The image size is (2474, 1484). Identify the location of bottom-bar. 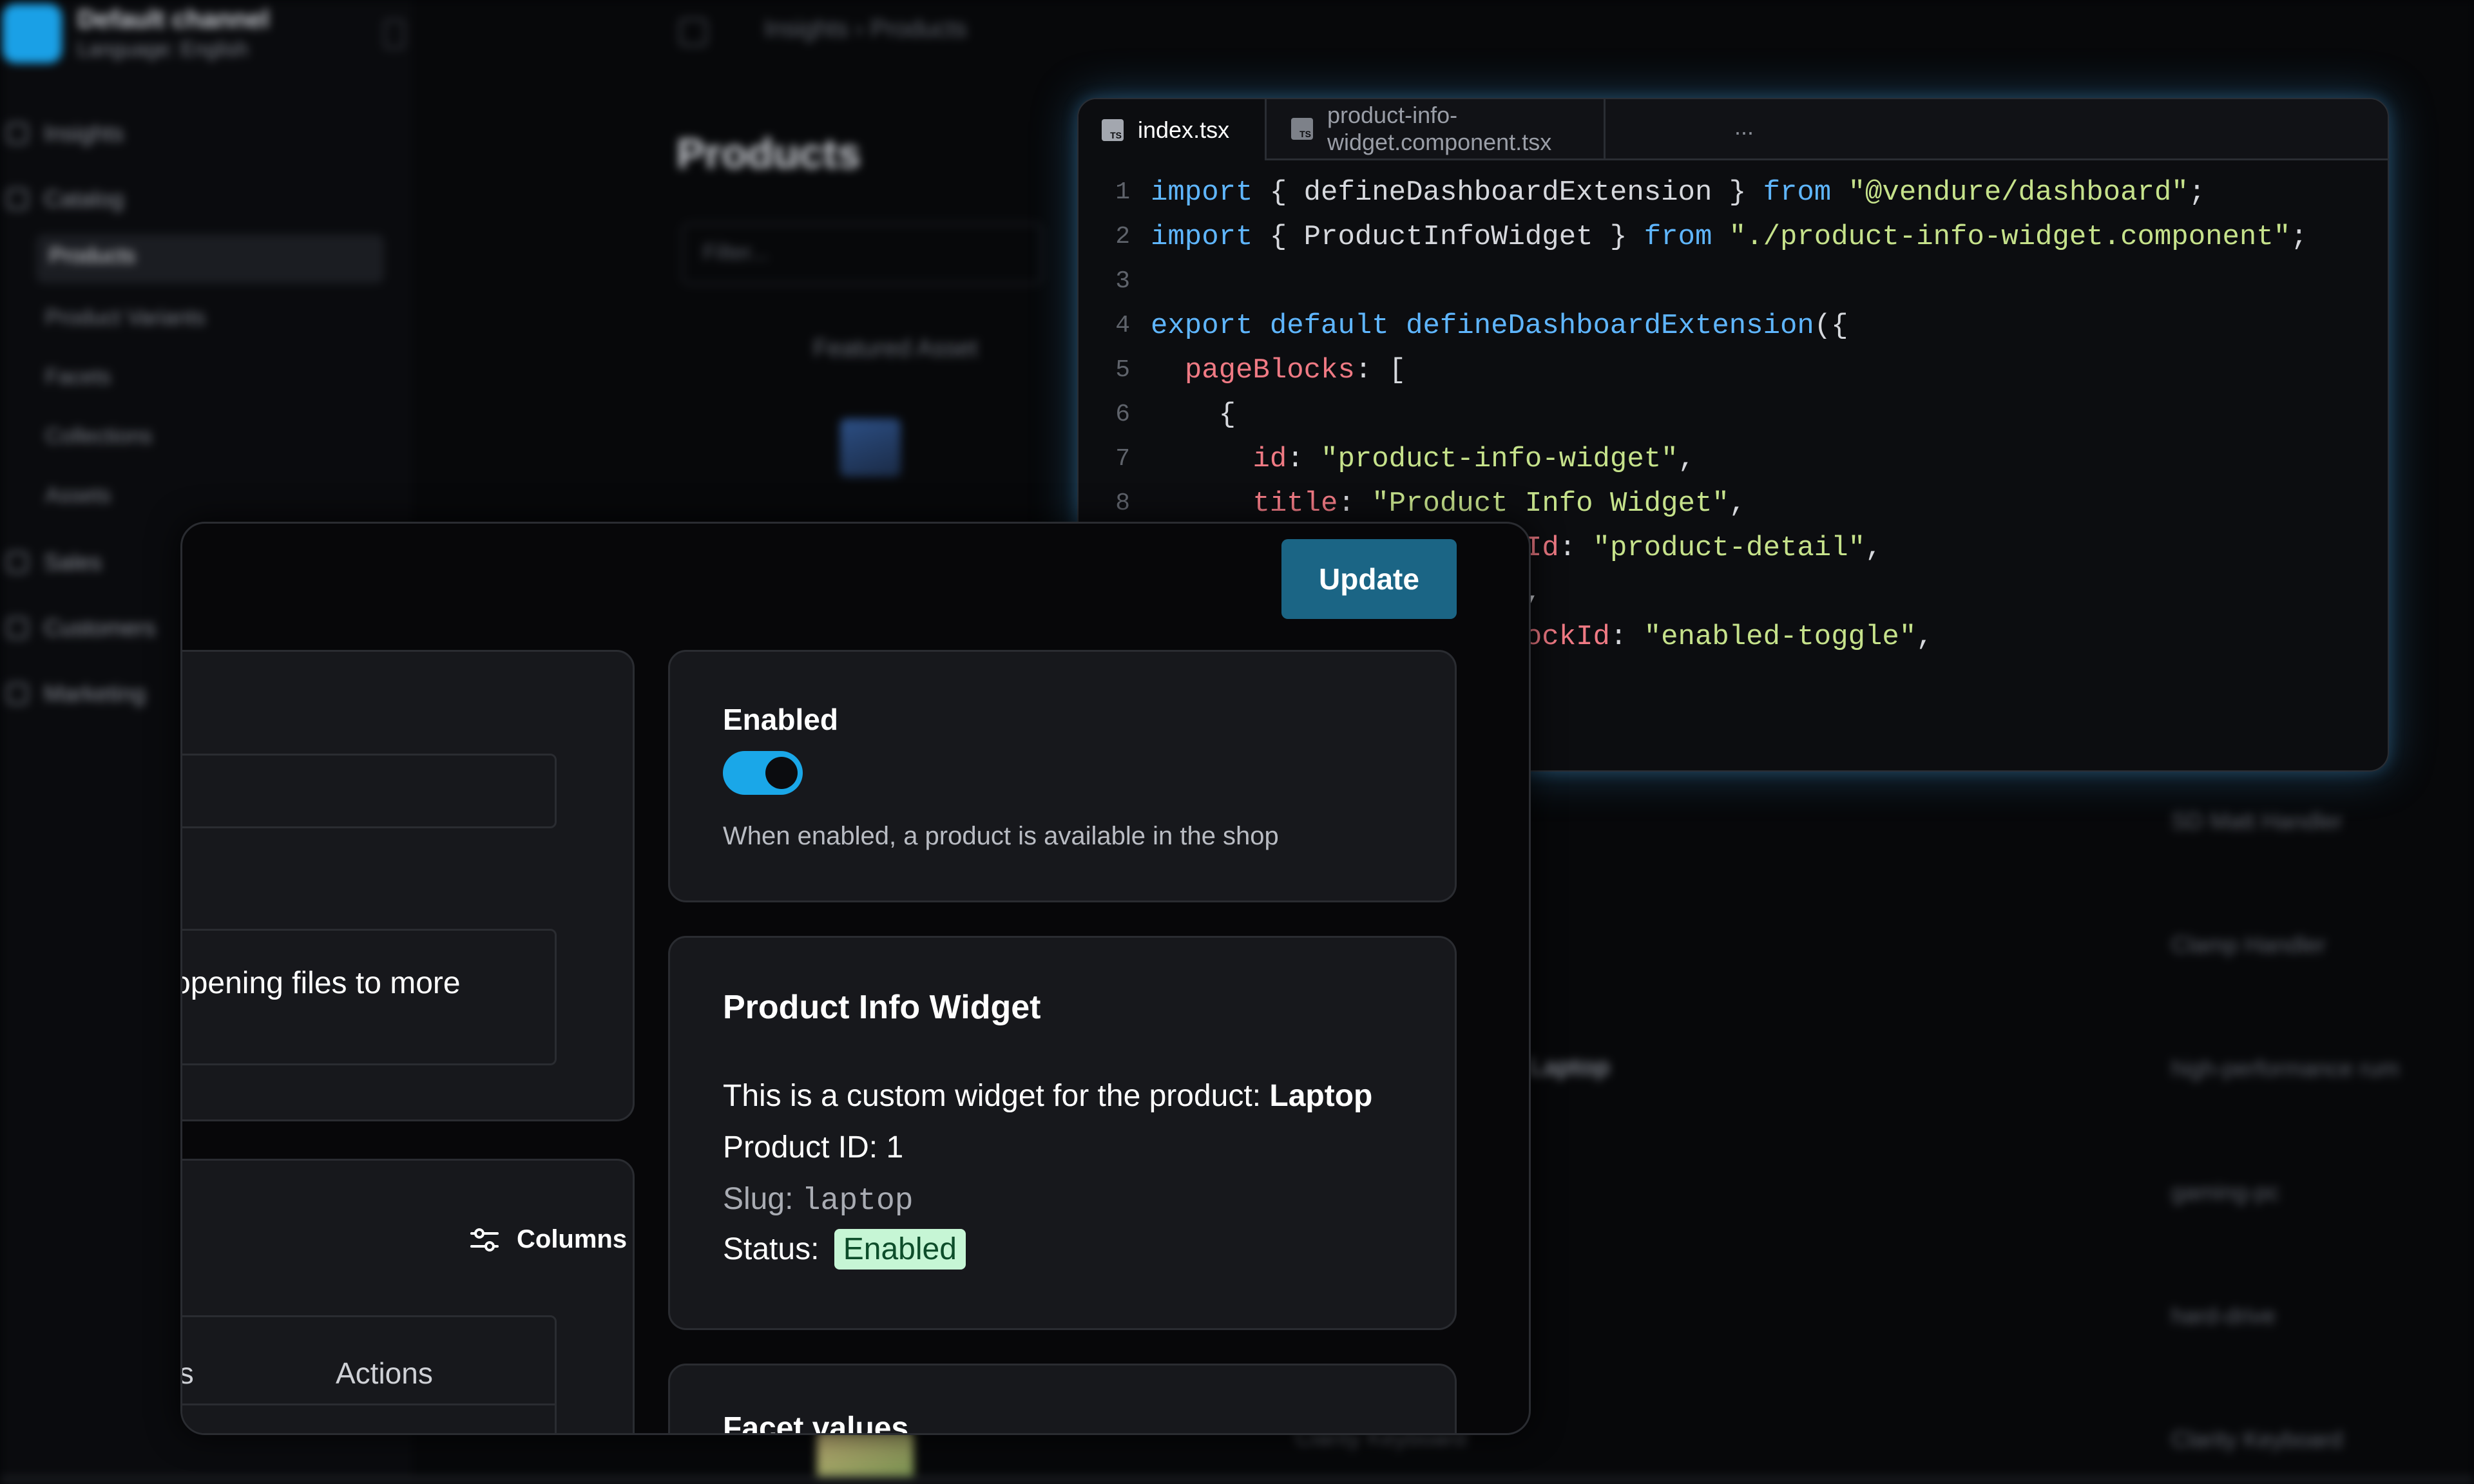
(1237, 1480).